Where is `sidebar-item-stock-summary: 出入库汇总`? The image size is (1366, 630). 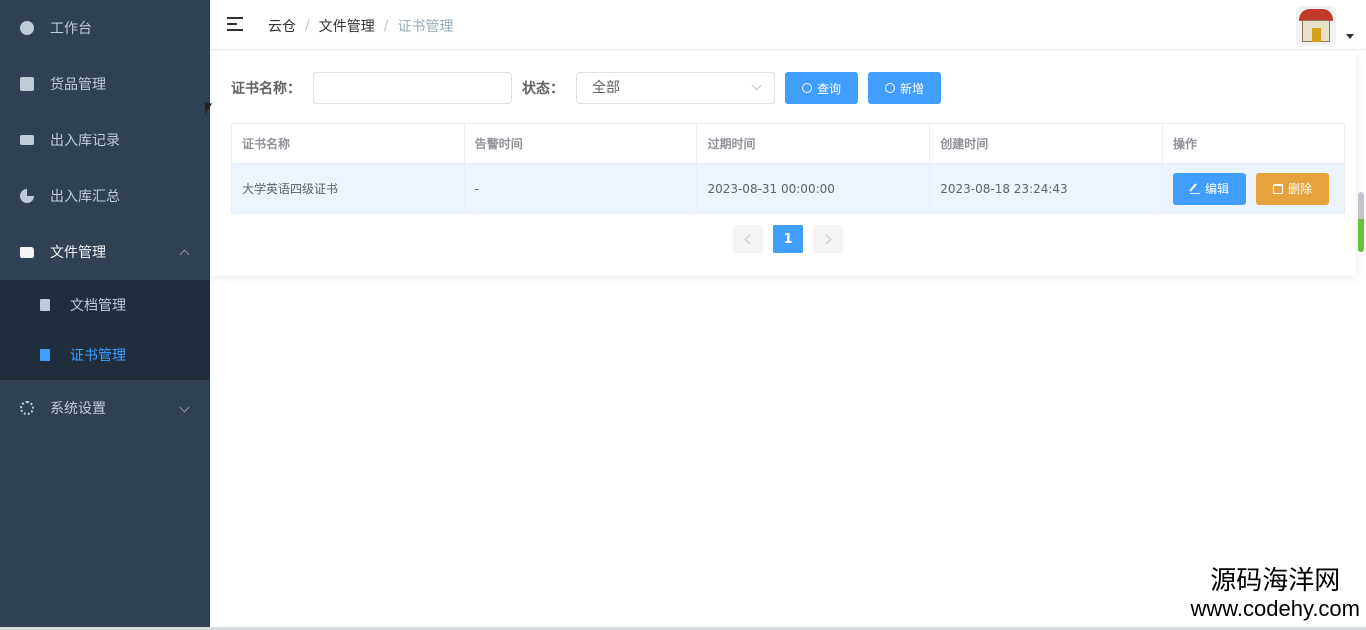
sidebar-item-stock-summary: 出入库汇总 is located at coordinates (105, 196).